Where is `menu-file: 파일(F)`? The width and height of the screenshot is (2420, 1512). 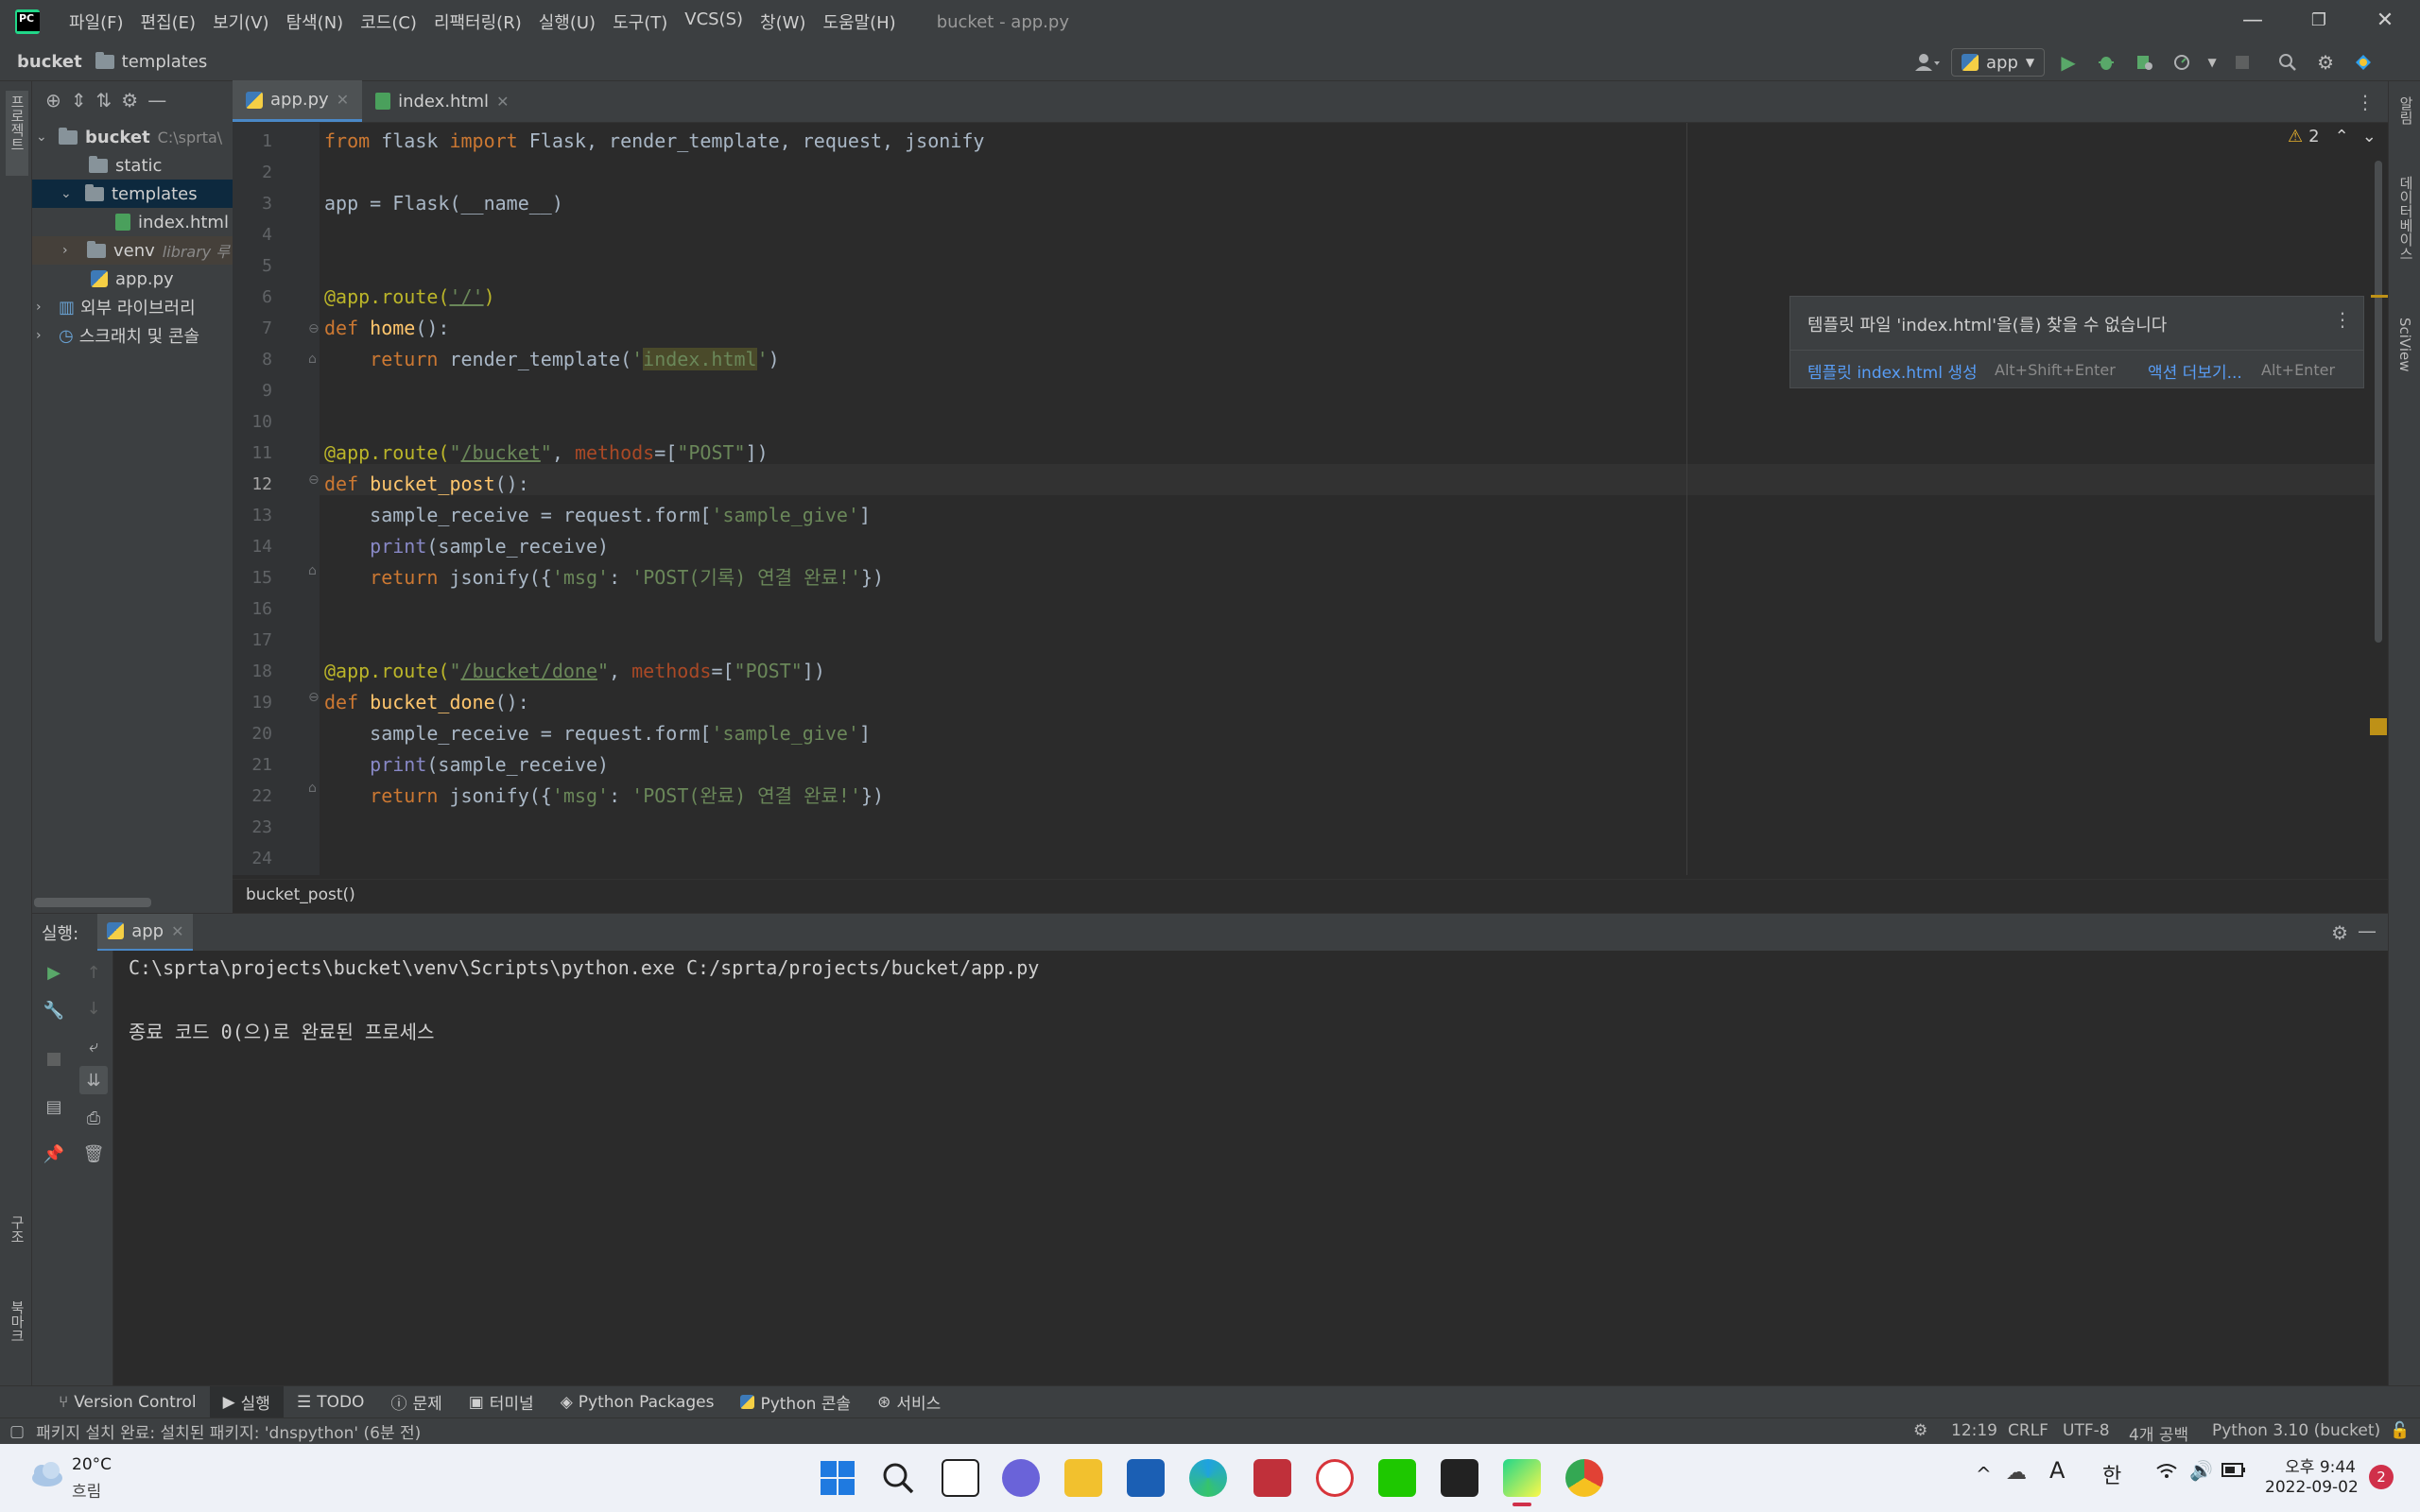 menu-file: 파일(F) is located at coordinates (96, 21).